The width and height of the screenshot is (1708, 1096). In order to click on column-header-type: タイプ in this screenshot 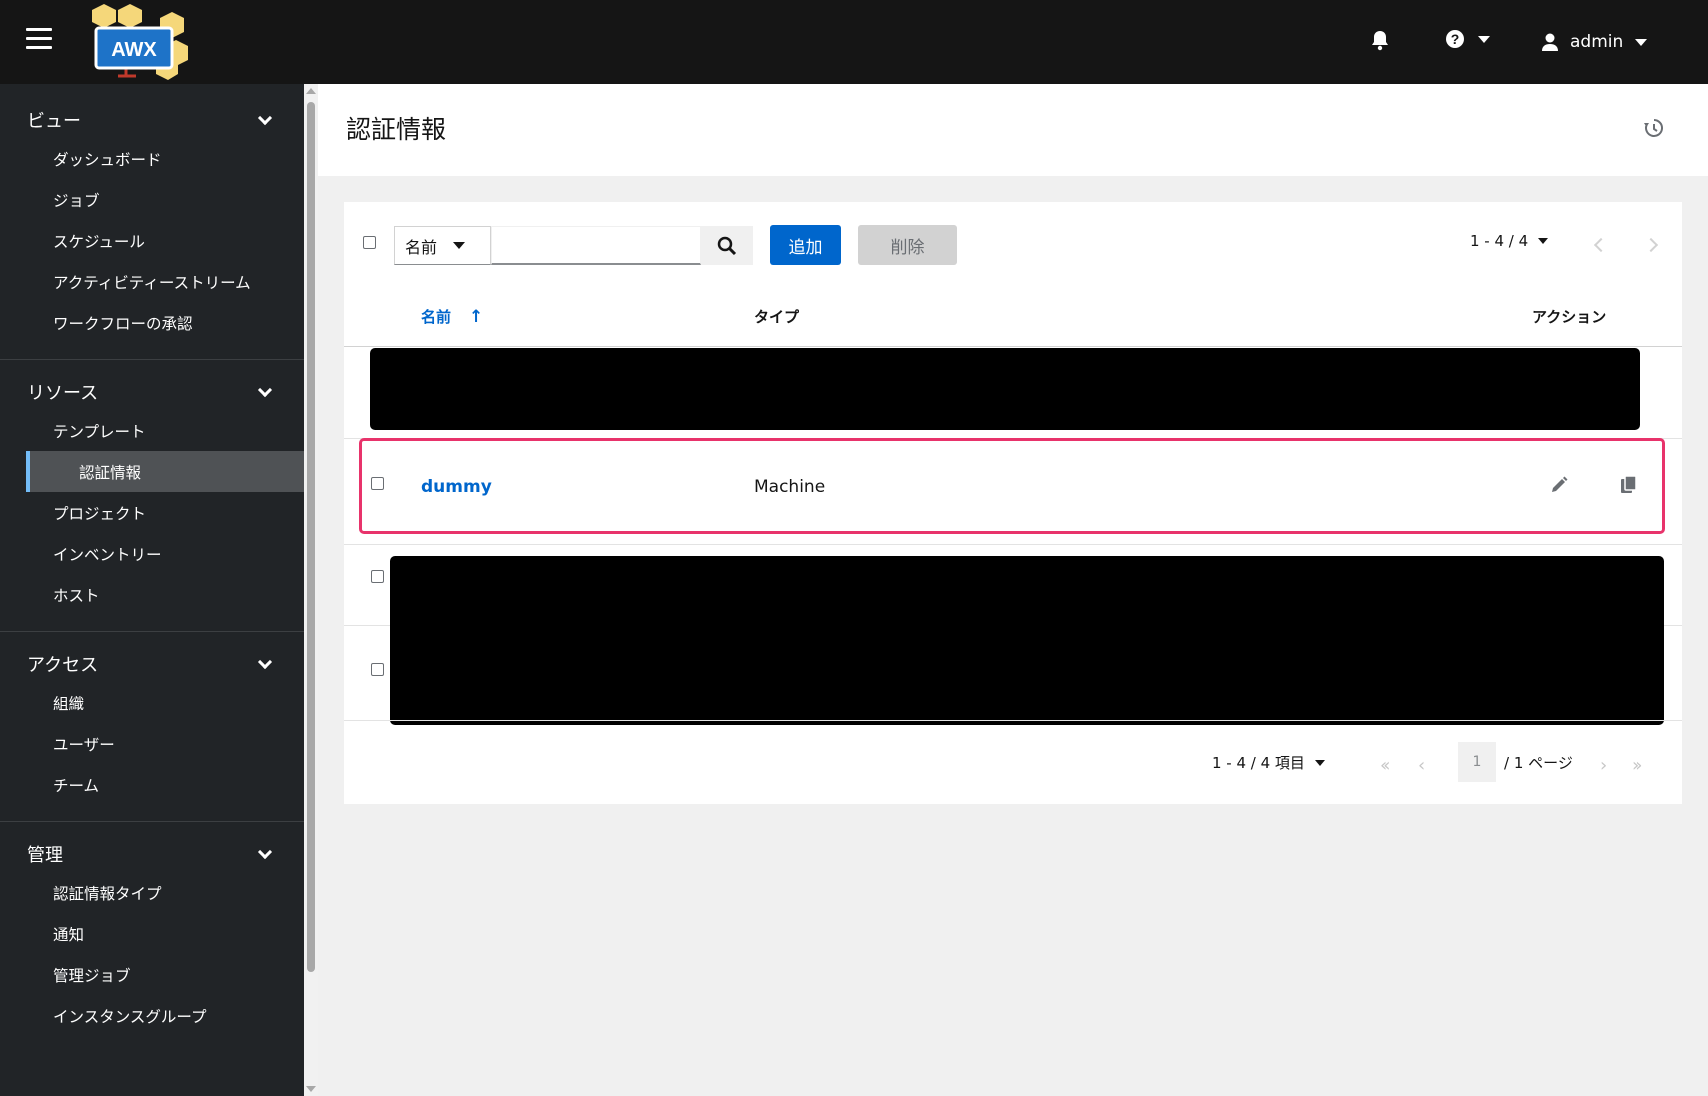, I will do `click(777, 317)`.